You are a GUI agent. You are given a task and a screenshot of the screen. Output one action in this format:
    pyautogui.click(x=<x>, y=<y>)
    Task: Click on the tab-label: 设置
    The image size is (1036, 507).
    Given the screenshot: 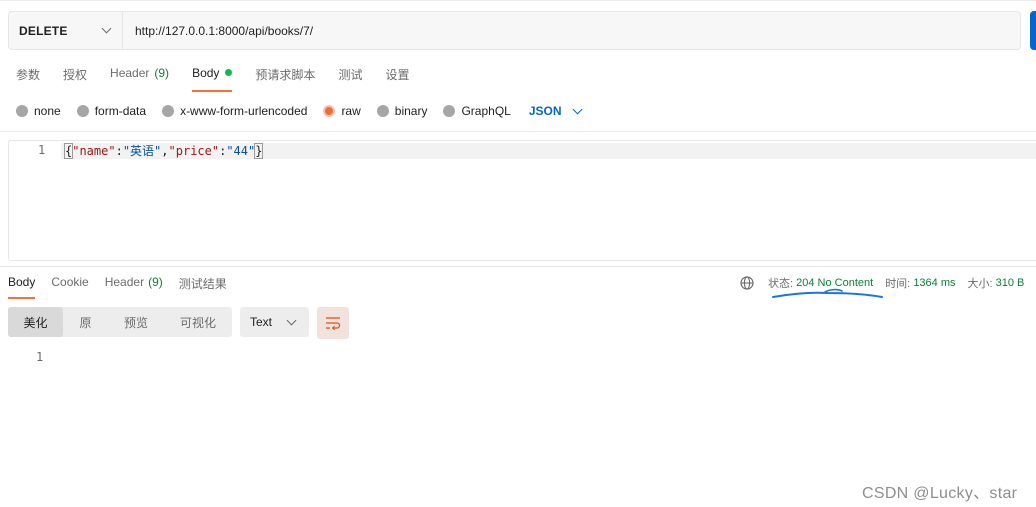 What is the action you would take?
    pyautogui.click(x=397, y=75)
    